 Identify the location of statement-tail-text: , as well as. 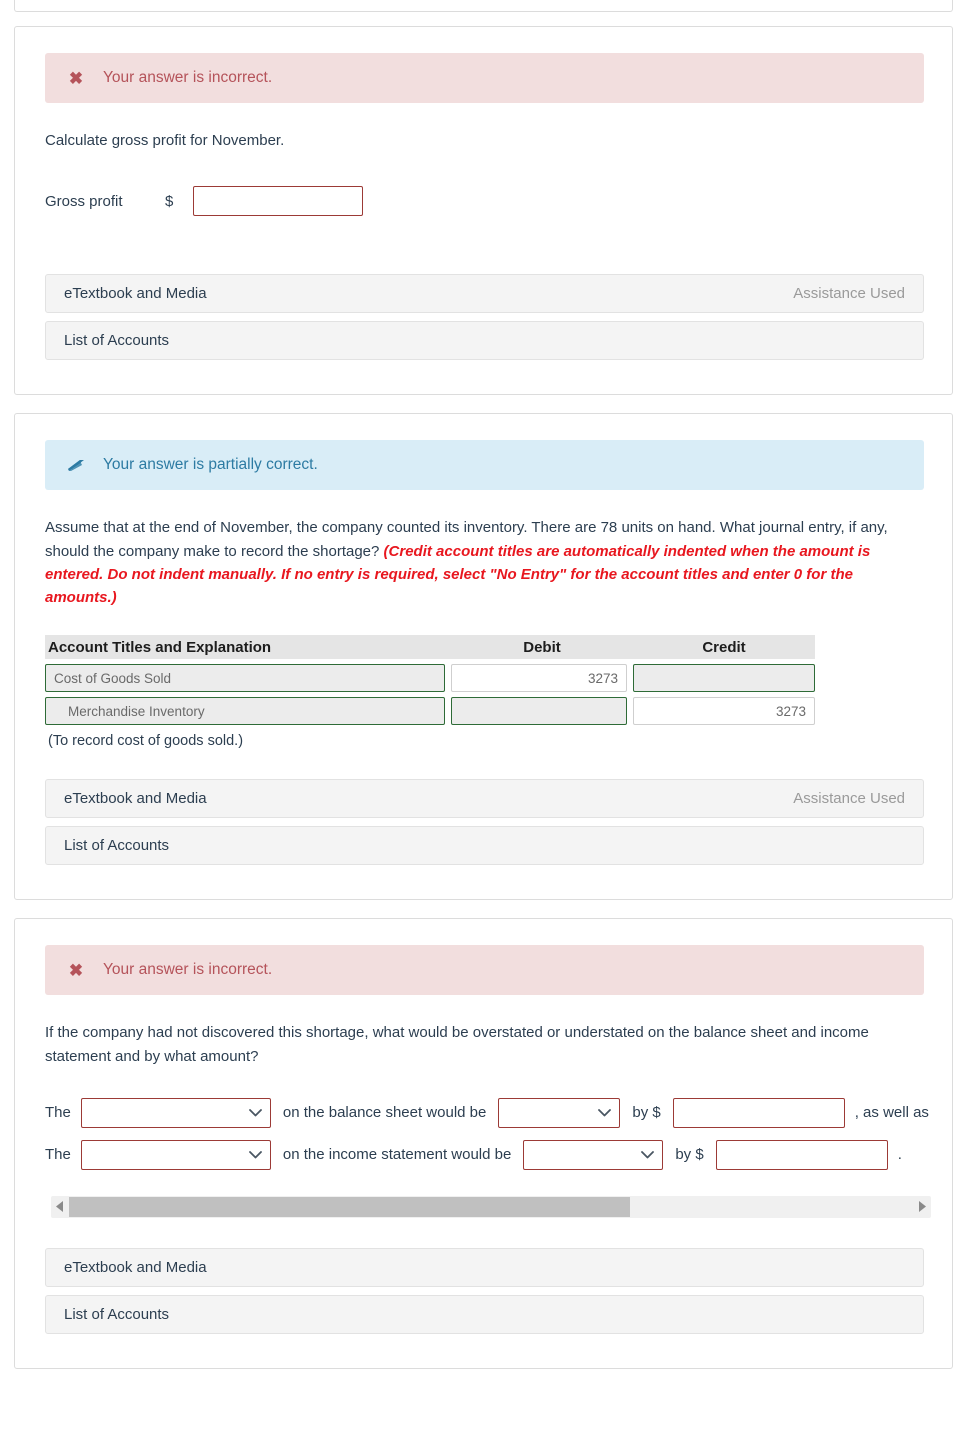
(891, 1113).